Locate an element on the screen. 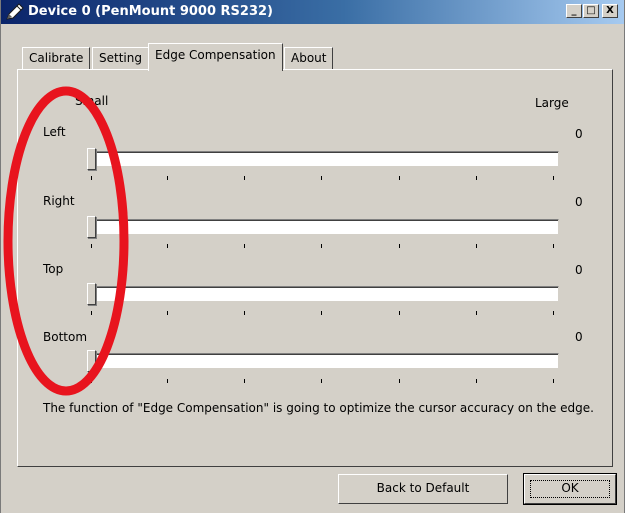 This screenshot has height=513, width=625. ok-button: OK is located at coordinates (570, 489).